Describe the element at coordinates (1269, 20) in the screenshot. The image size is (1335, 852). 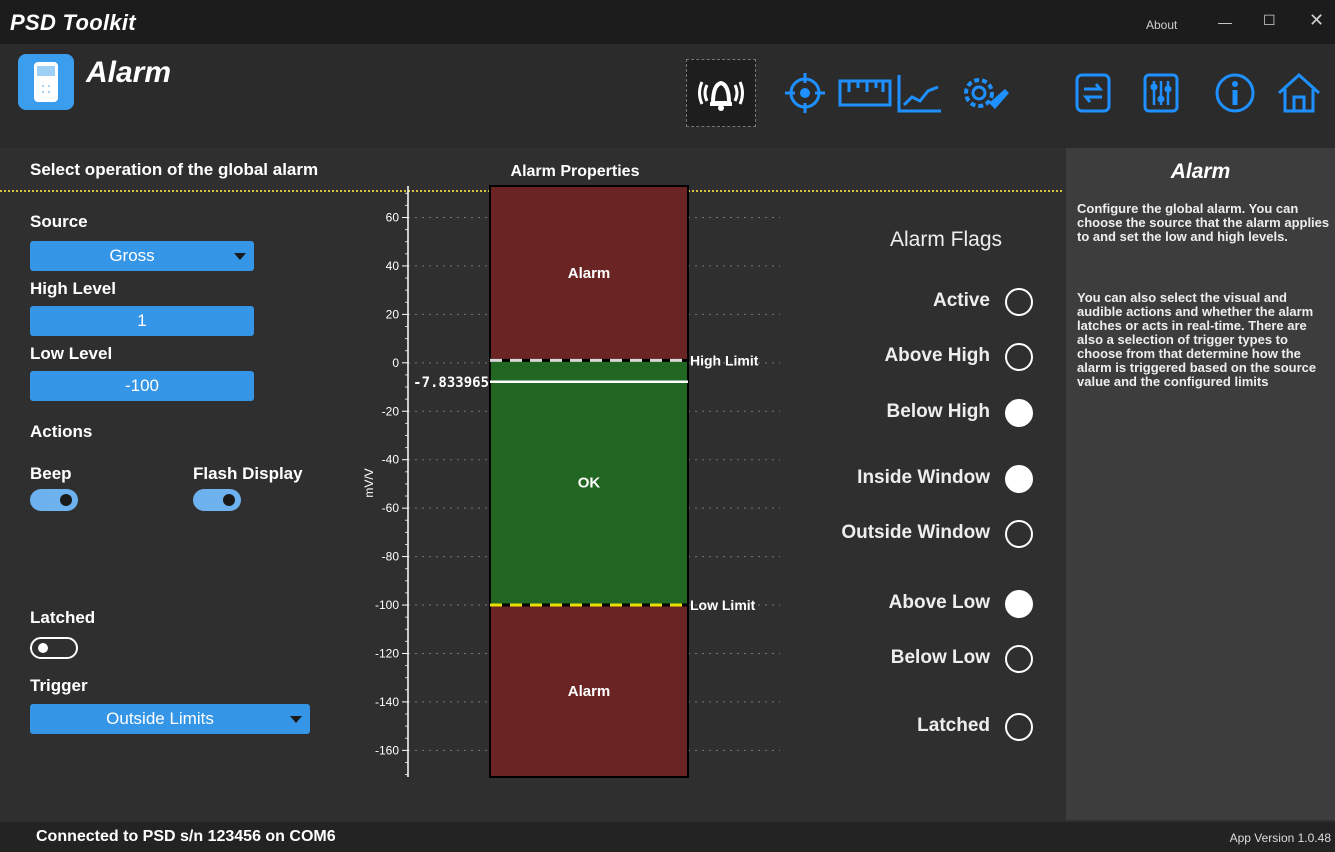
I see `maximize-button: ☐` at that location.